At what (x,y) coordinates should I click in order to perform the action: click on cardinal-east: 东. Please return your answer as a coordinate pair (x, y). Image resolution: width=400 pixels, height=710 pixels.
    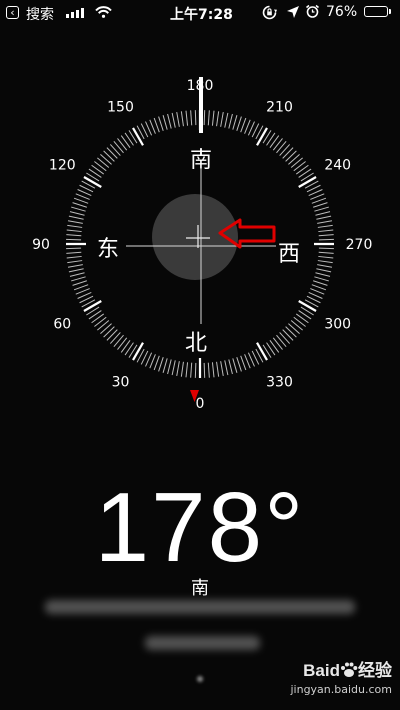
    Looking at the image, I should click on (108, 249).